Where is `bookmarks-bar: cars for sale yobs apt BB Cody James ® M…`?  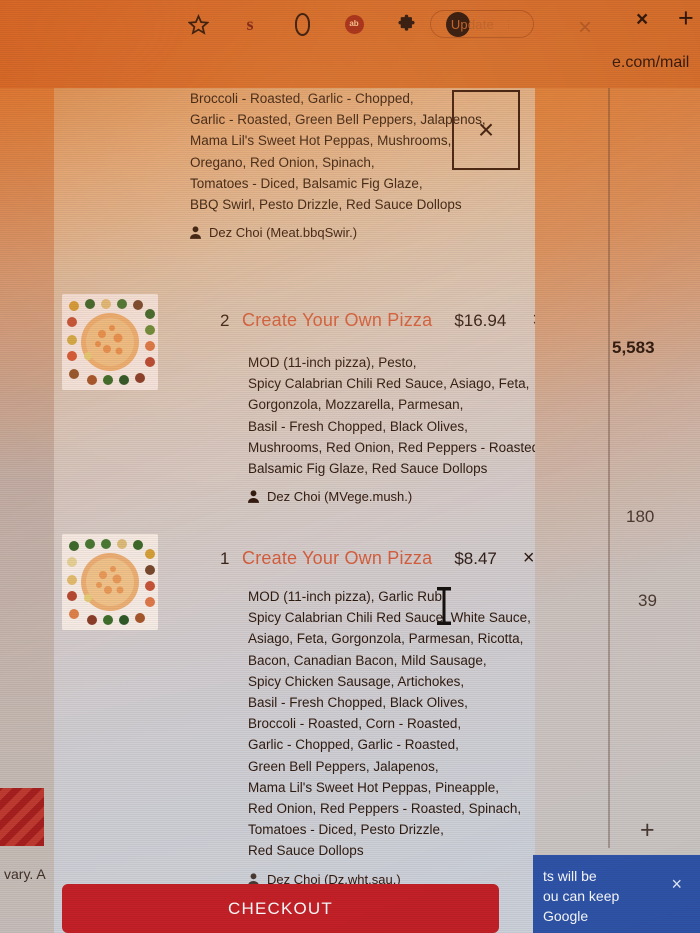
bookmarks-bar: cars for sale yobs apt BB Cody James ® M… is located at coordinates (350, 84).